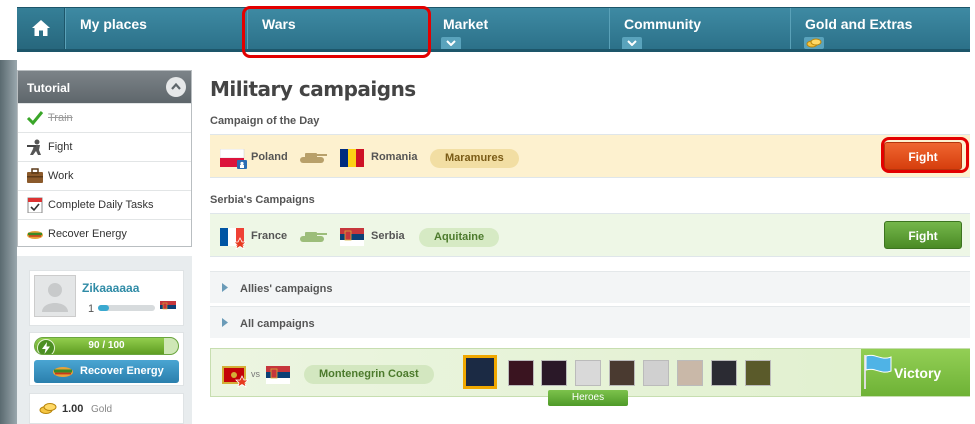 The image size is (975, 424). Describe the element at coordinates (122, 371) in the screenshot. I see `recover-energy-label: Recover Energy` at that location.